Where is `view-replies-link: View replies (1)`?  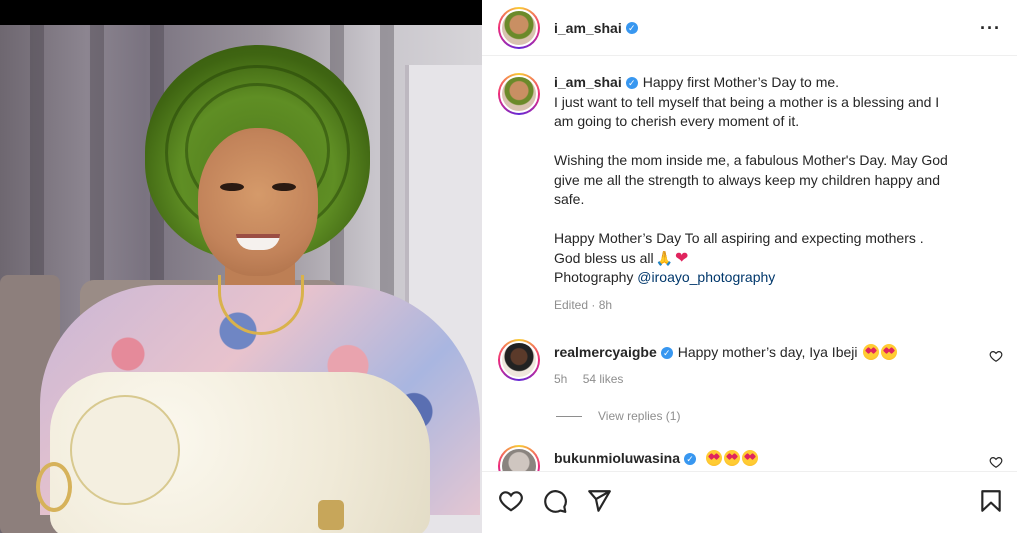
view-replies-link: View replies (1) is located at coordinates (618, 416).